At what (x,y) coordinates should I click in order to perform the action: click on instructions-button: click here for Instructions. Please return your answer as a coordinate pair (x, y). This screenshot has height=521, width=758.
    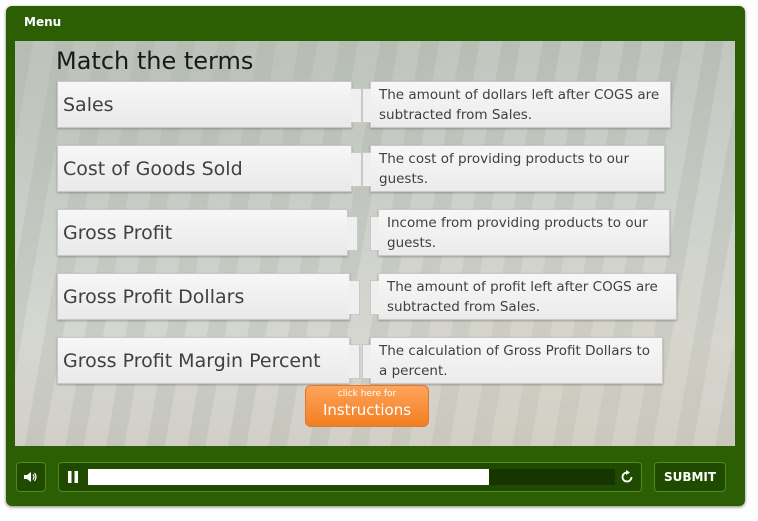
    Looking at the image, I should click on (367, 406).